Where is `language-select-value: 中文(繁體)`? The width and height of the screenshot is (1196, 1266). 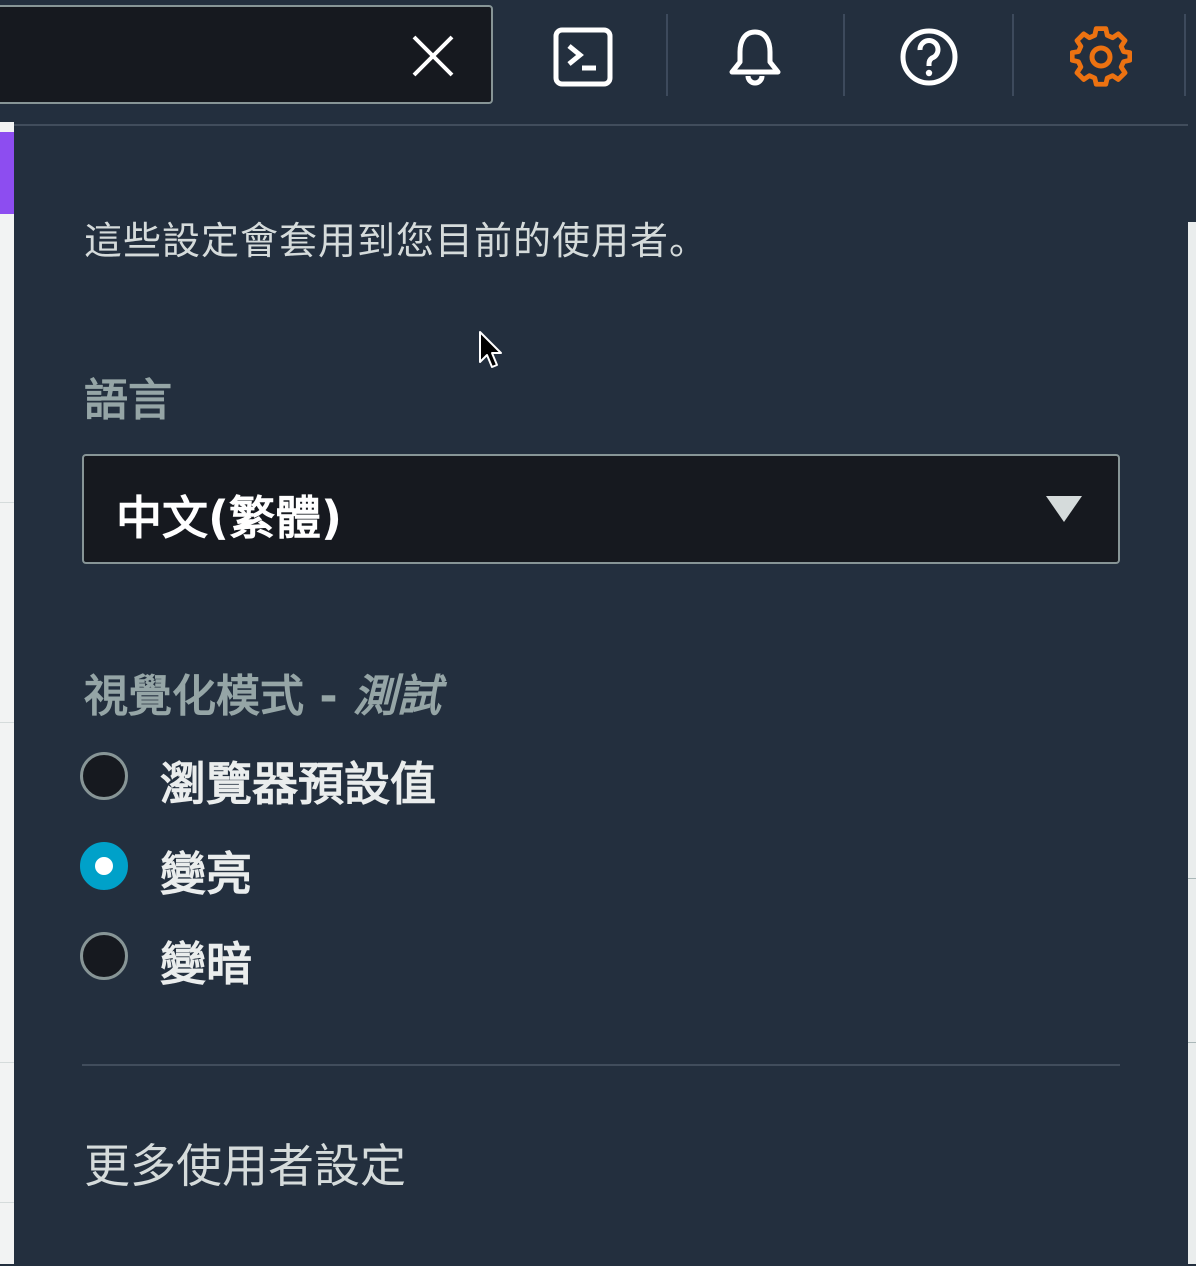
language-select-value: 中文(繁體) is located at coordinates (229, 518).